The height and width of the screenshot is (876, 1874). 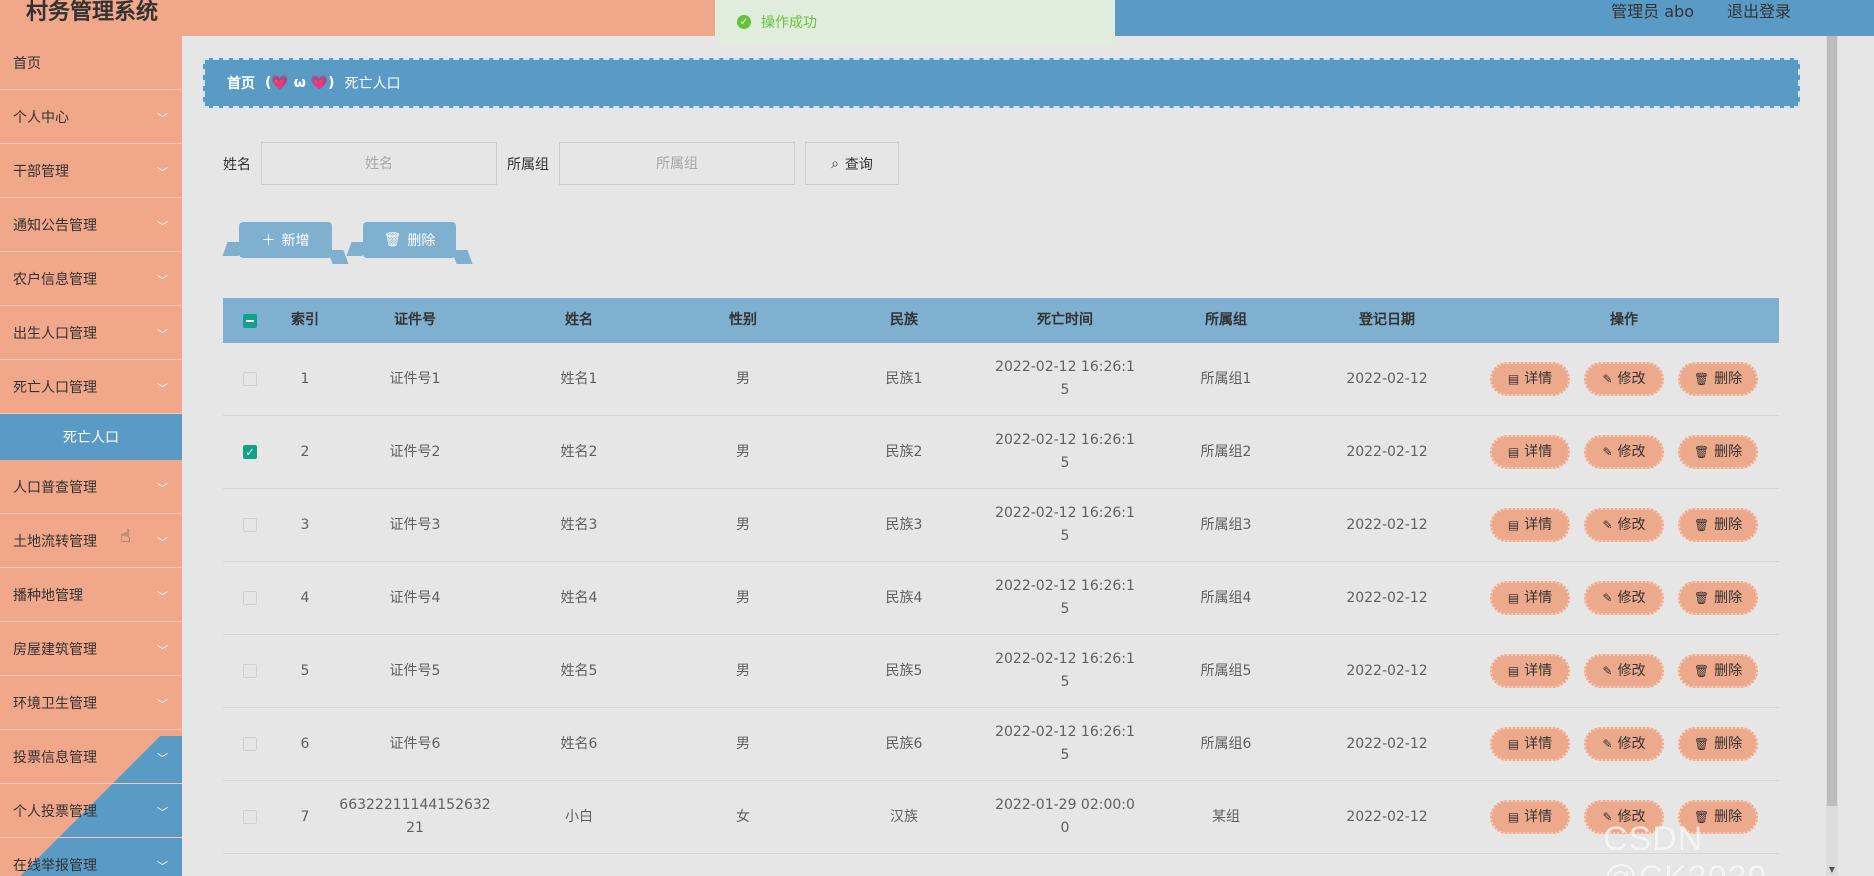 I want to click on sidebar-item-8: 人口普查管理 ﹀, so click(x=91, y=487).